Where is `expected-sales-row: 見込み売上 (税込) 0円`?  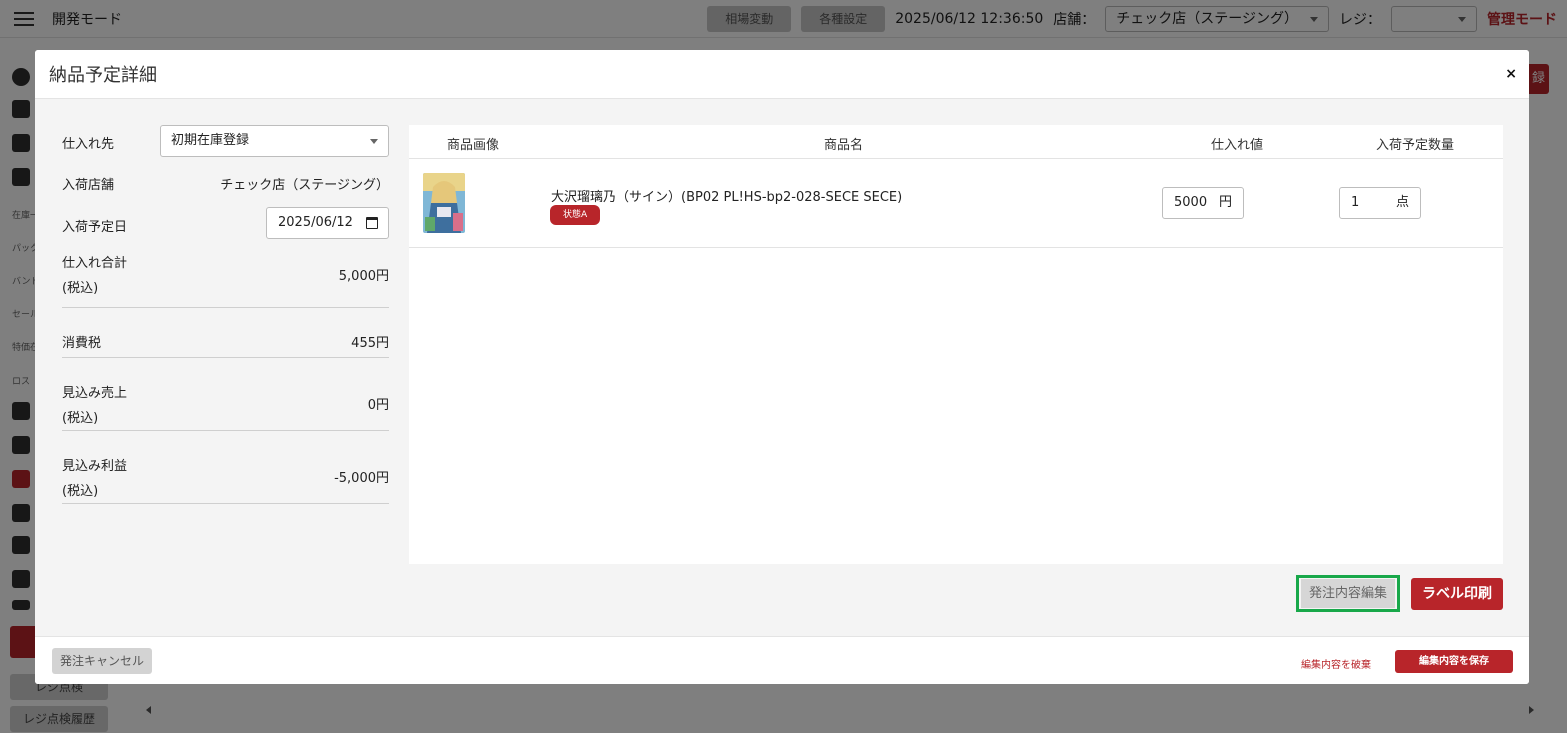
expected-sales-row: 見込み売上 (税込) 0円 is located at coordinates (225, 394).